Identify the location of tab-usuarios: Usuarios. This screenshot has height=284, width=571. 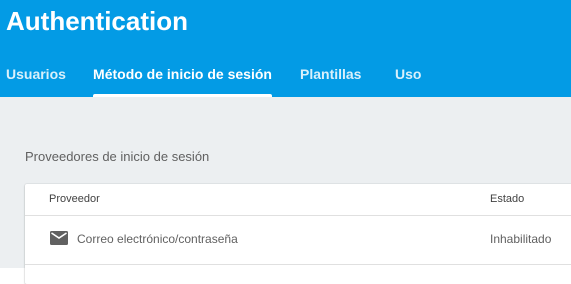
(36, 77).